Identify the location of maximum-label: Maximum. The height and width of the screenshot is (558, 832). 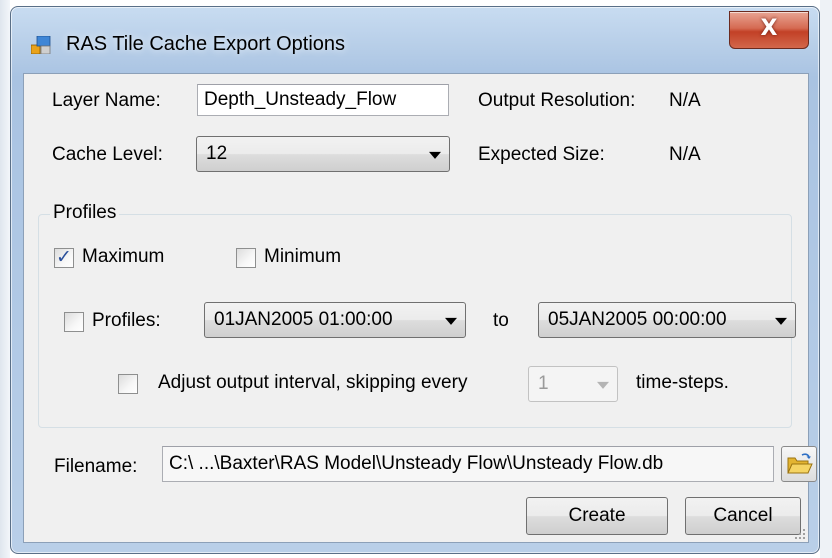
(123, 257).